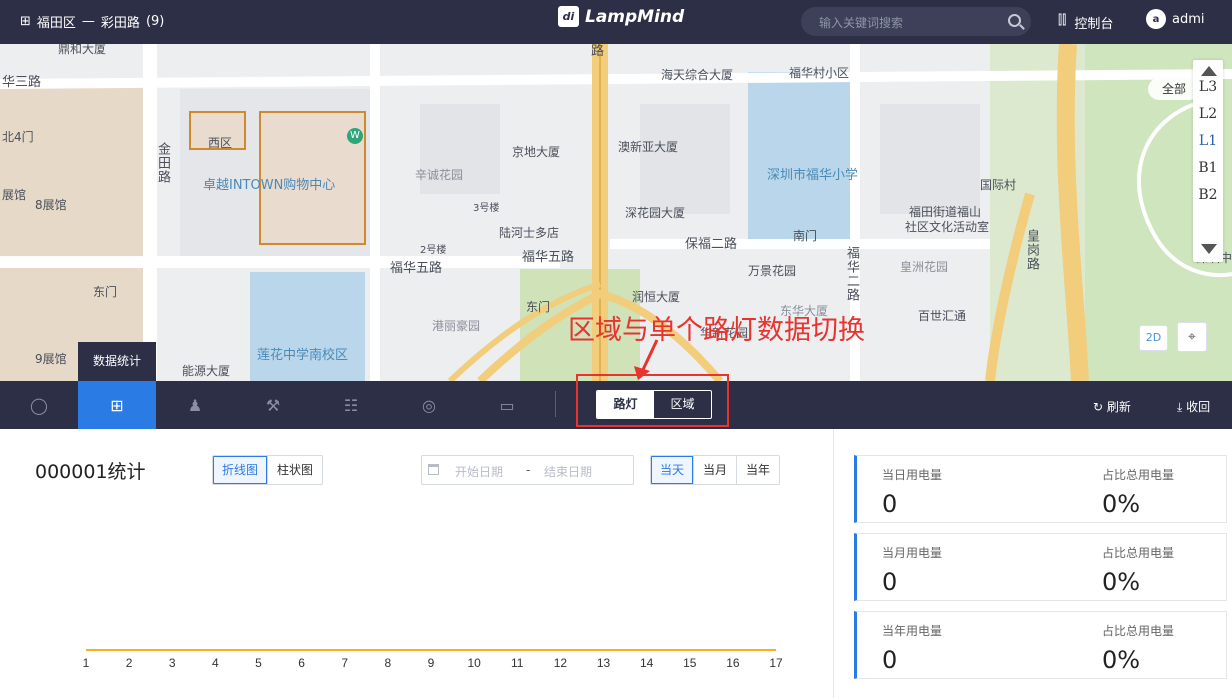 This screenshot has width=1232, height=698. What do you see at coordinates (388, 663) in the screenshot?
I see `x-tick-label: 8` at bounding box center [388, 663].